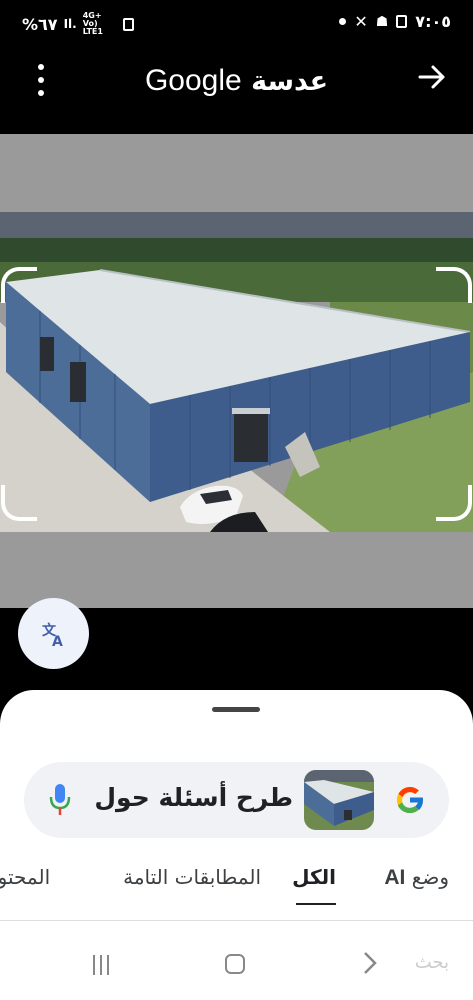 This screenshot has width=473, height=1000. What do you see at coordinates (316, 904) in the screenshot?
I see `active-tab-indicator` at bounding box center [316, 904].